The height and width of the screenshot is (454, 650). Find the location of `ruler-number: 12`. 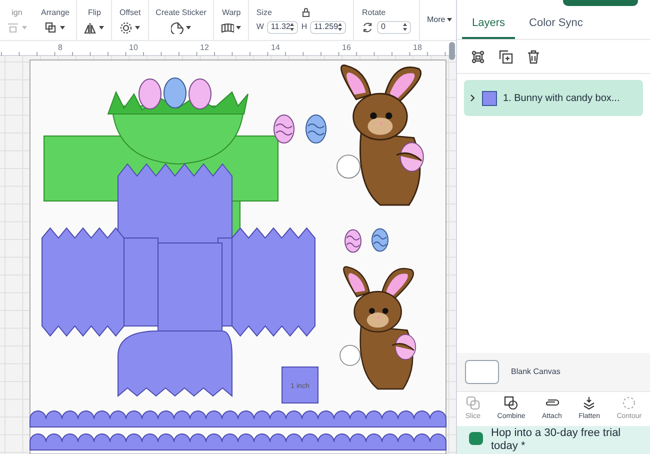

ruler-number: 12 is located at coordinates (204, 48).